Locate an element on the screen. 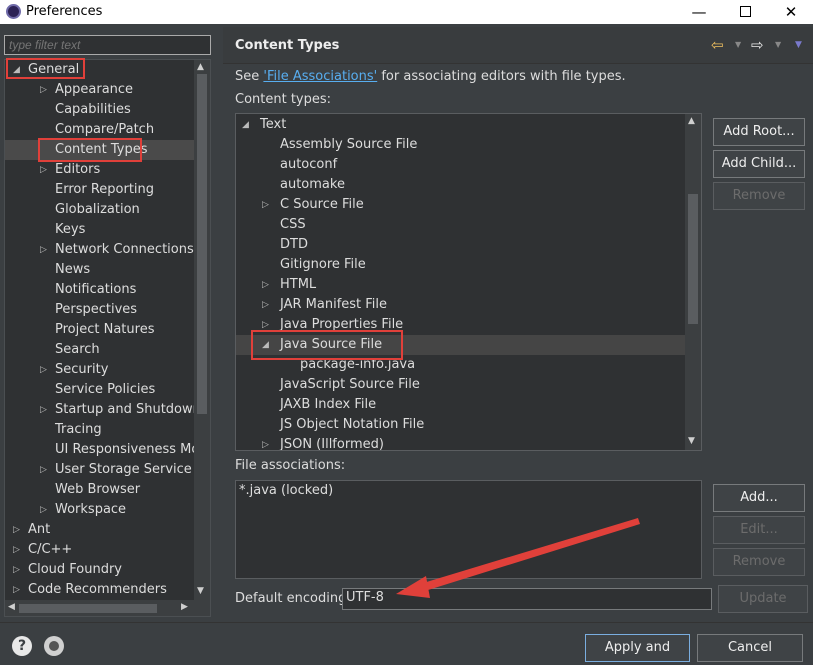 The width and height of the screenshot is (813, 665). content-types-scrollbar: ▲ ▼ is located at coordinates (693, 282).